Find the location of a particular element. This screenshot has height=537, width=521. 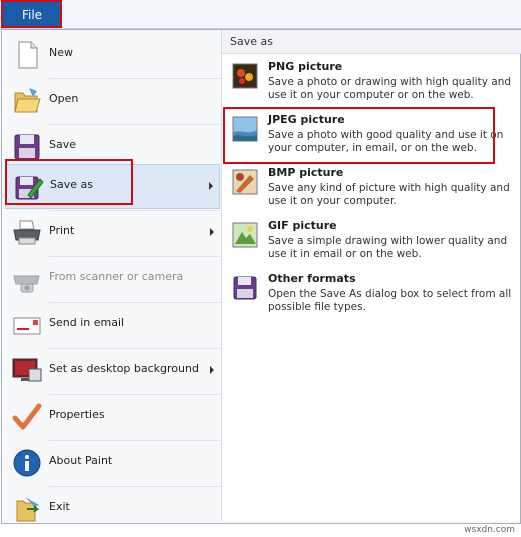

menu-item-exit: Exit is located at coordinates (112, 509).